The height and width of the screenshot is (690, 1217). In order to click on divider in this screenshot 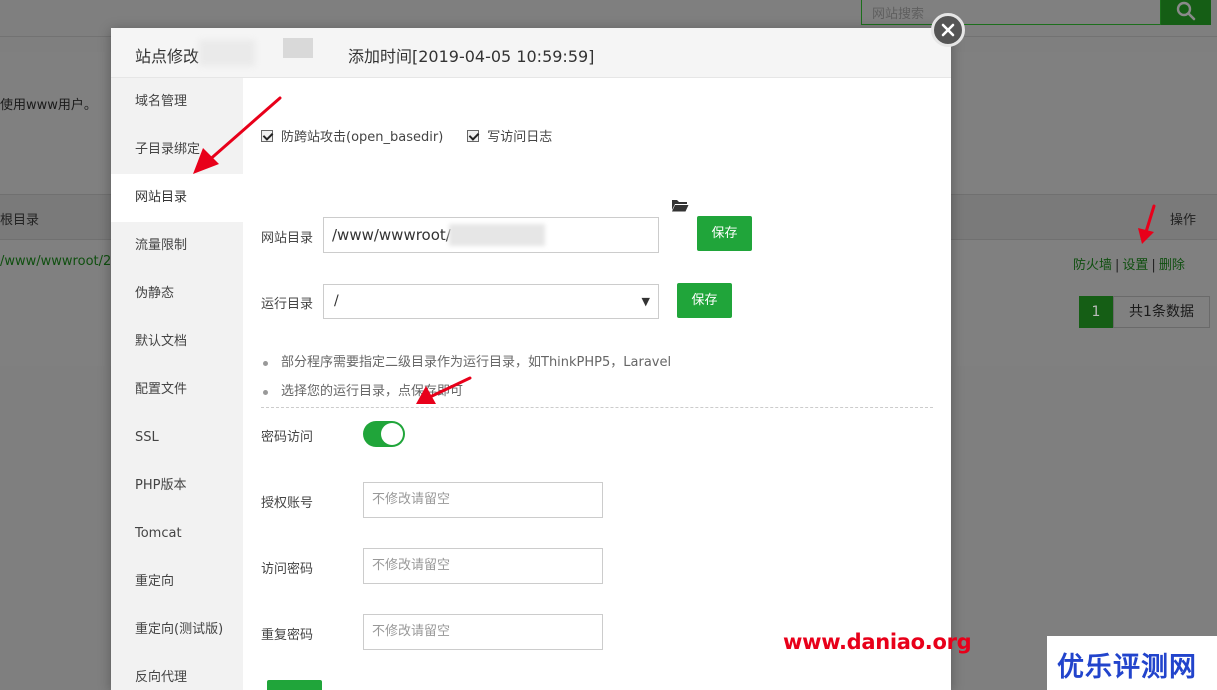, I will do `click(597, 407)`.